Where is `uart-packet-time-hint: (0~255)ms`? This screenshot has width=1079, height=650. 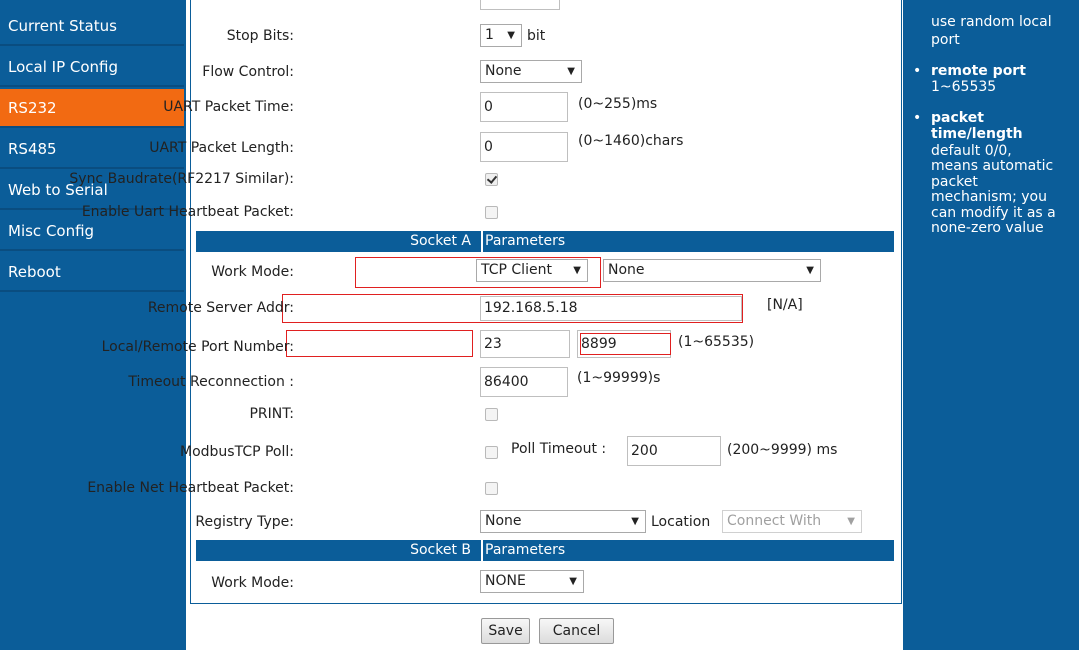 uart-packet-time-hint: (0~255)ms is located at coordinates (618, 104).